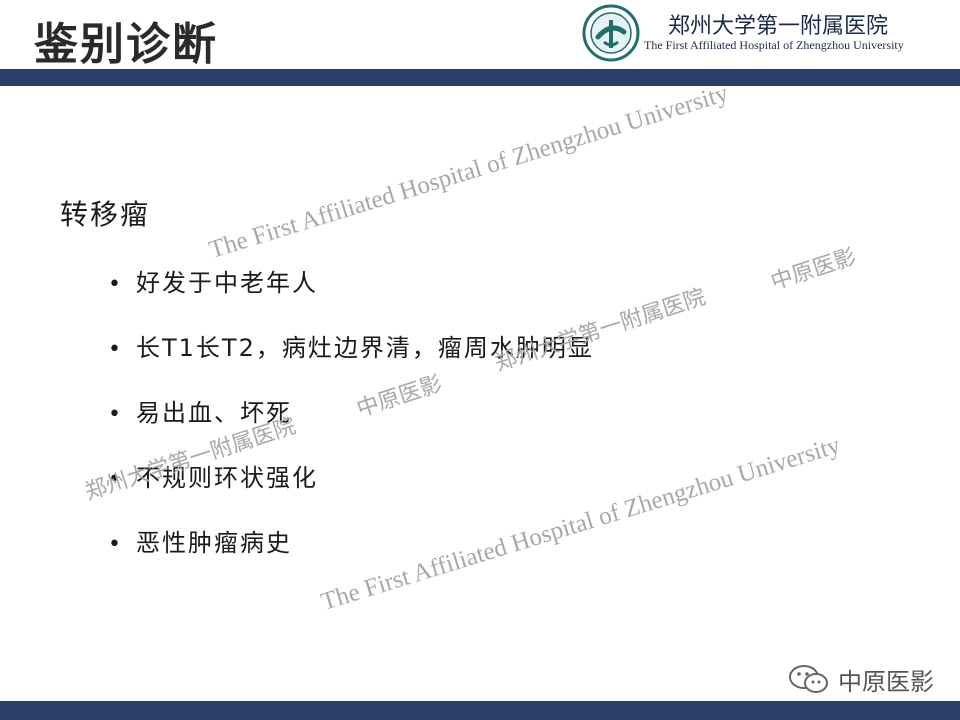  I want to click on wechat-icon, so click(808, 679).